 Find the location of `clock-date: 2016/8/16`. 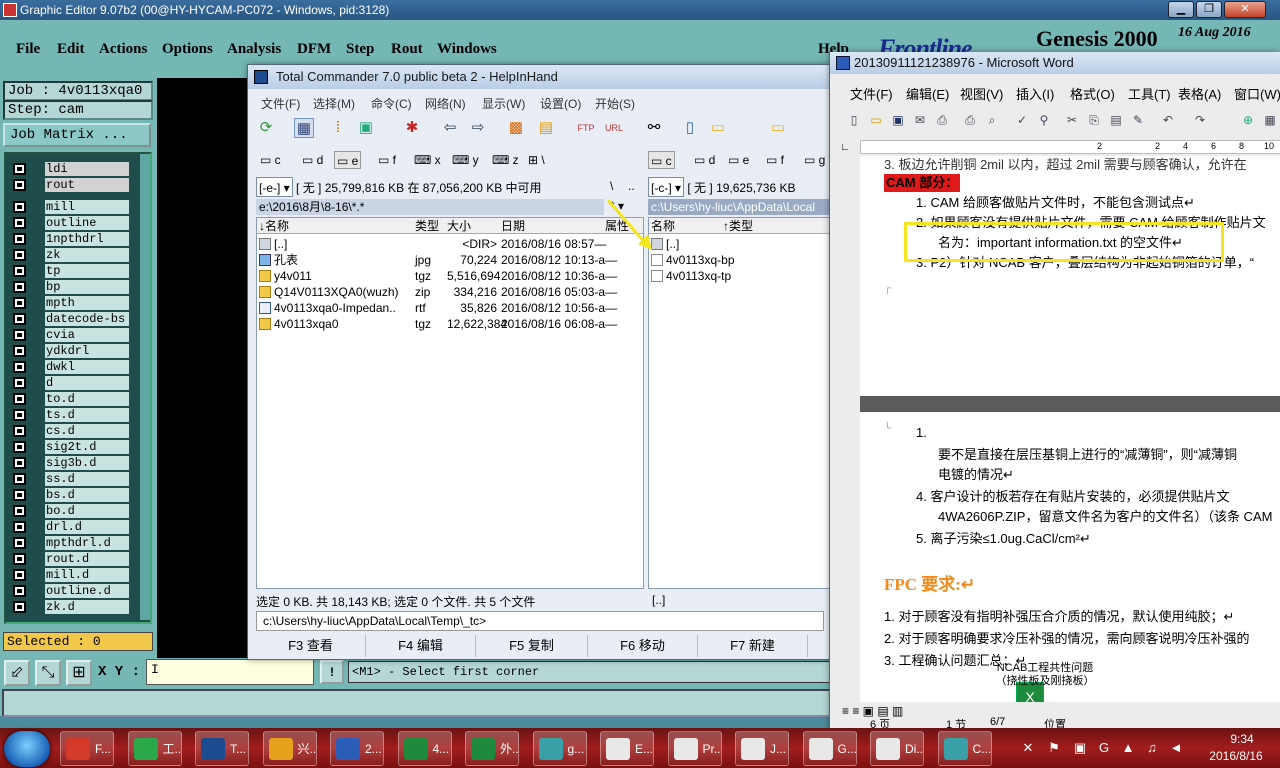

clock-date: 2016/8/16 is located at coordinates (1236, 756).